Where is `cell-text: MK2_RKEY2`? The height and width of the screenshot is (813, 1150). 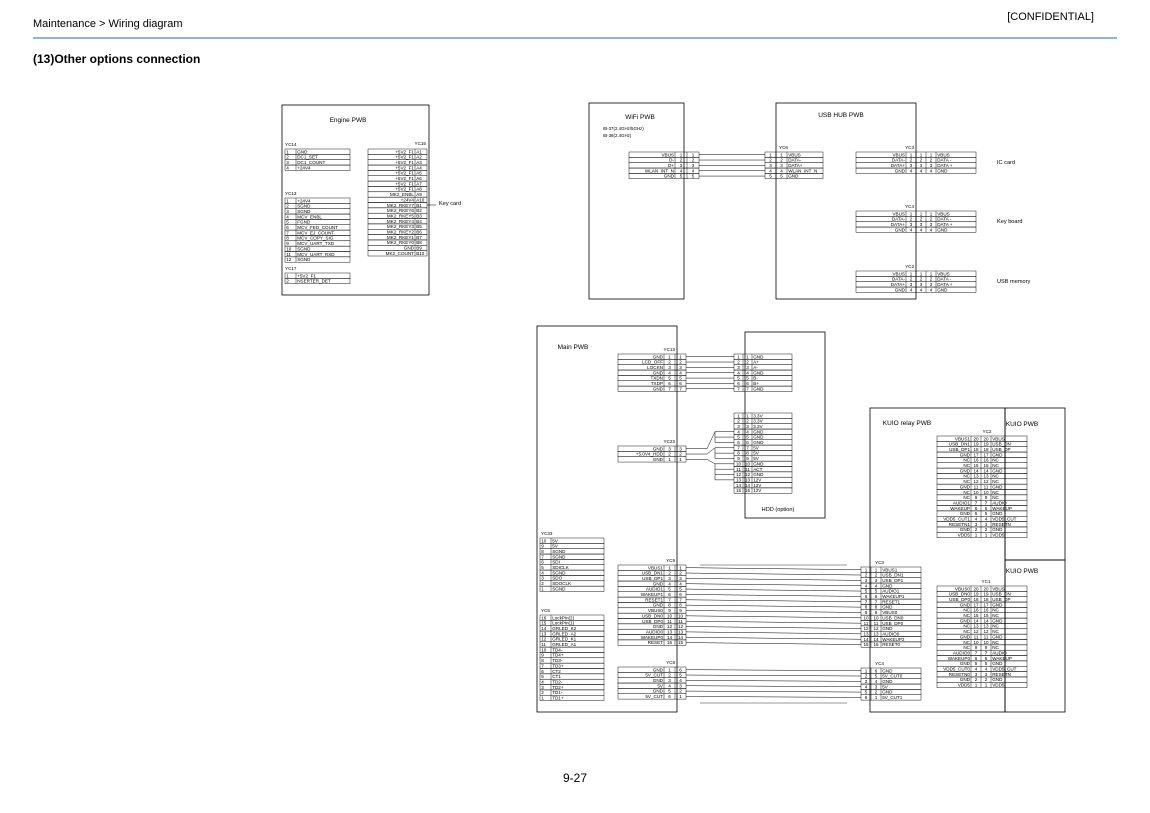
cell-text: MK2_RKEY2 is located at coordinates (401, 232).